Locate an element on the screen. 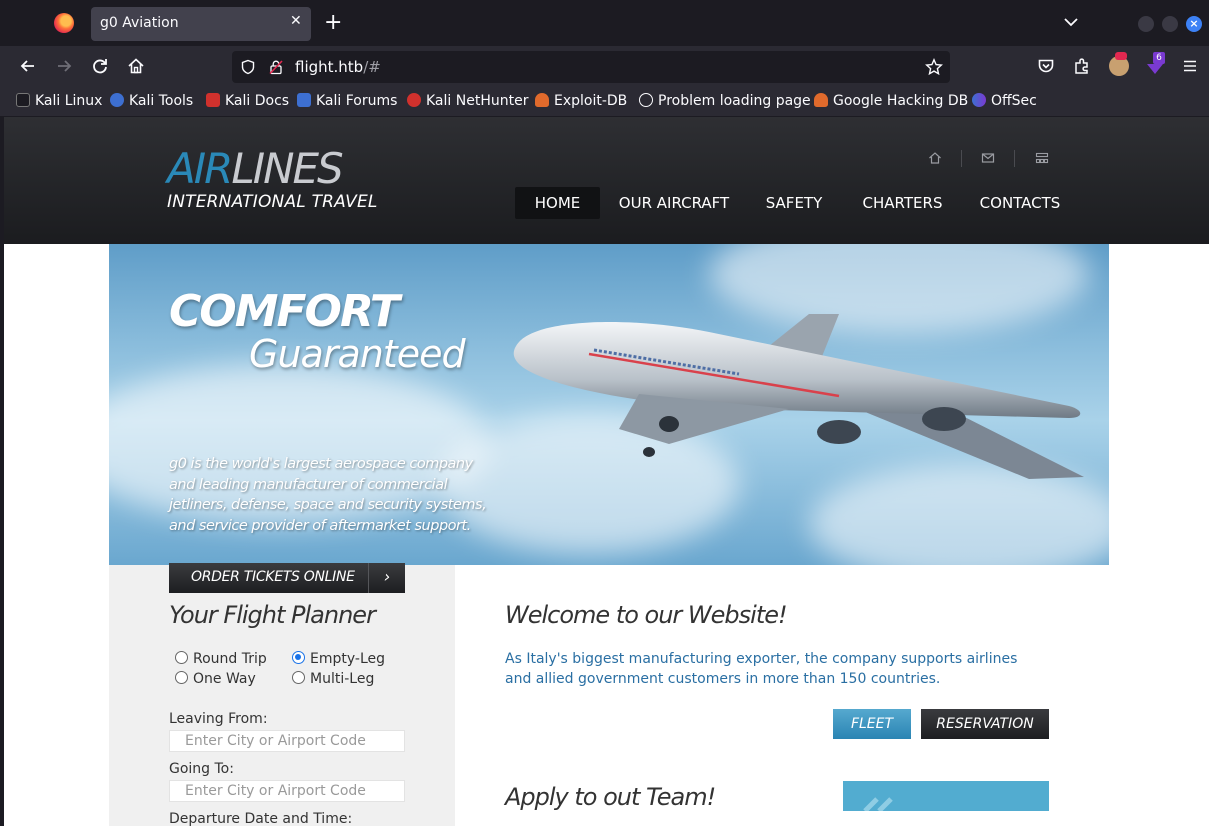 This screenshot has height=826, width=1209. bookmark-label: Kali Tools is located at coordinates (161, 101).